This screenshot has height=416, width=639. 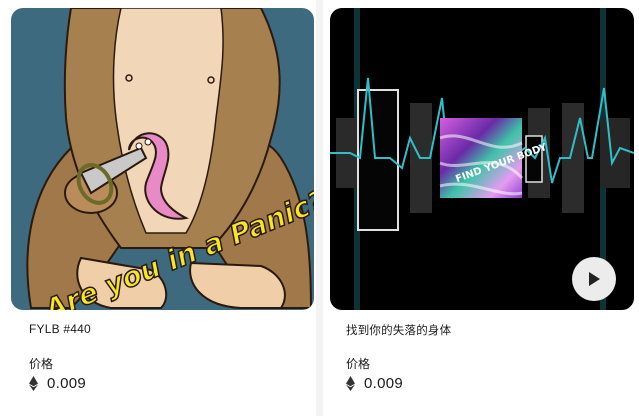 I want to click on play-button, so click(x=594, y=279).